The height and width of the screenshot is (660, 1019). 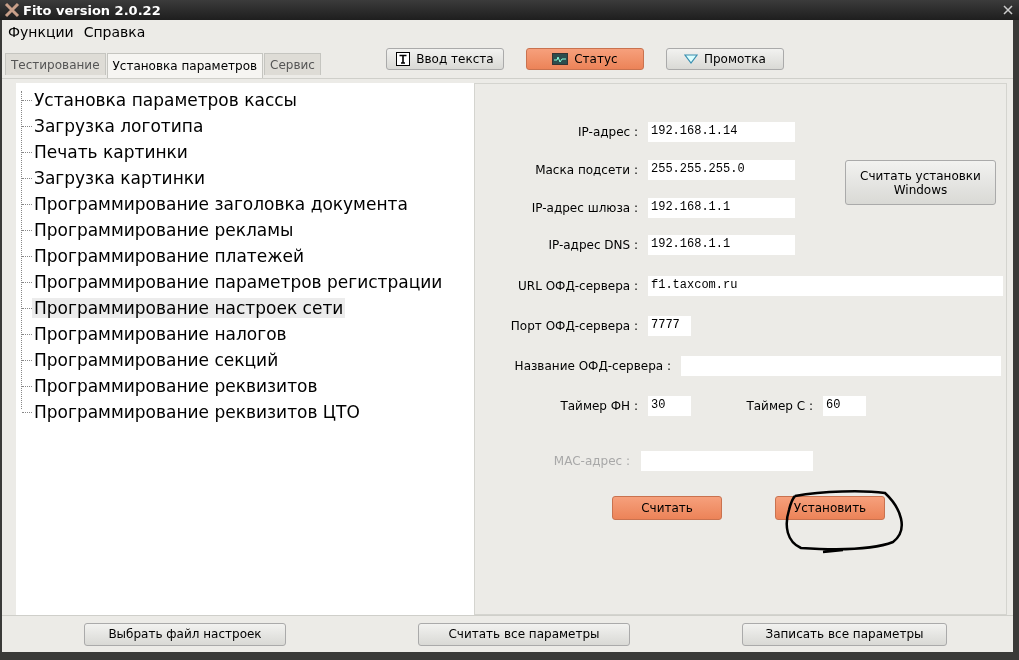 What do you see at coordinates (721, 170) in the screenshot?
I see `input-field: 255.255.255.0` at bounding box center [721, 170].